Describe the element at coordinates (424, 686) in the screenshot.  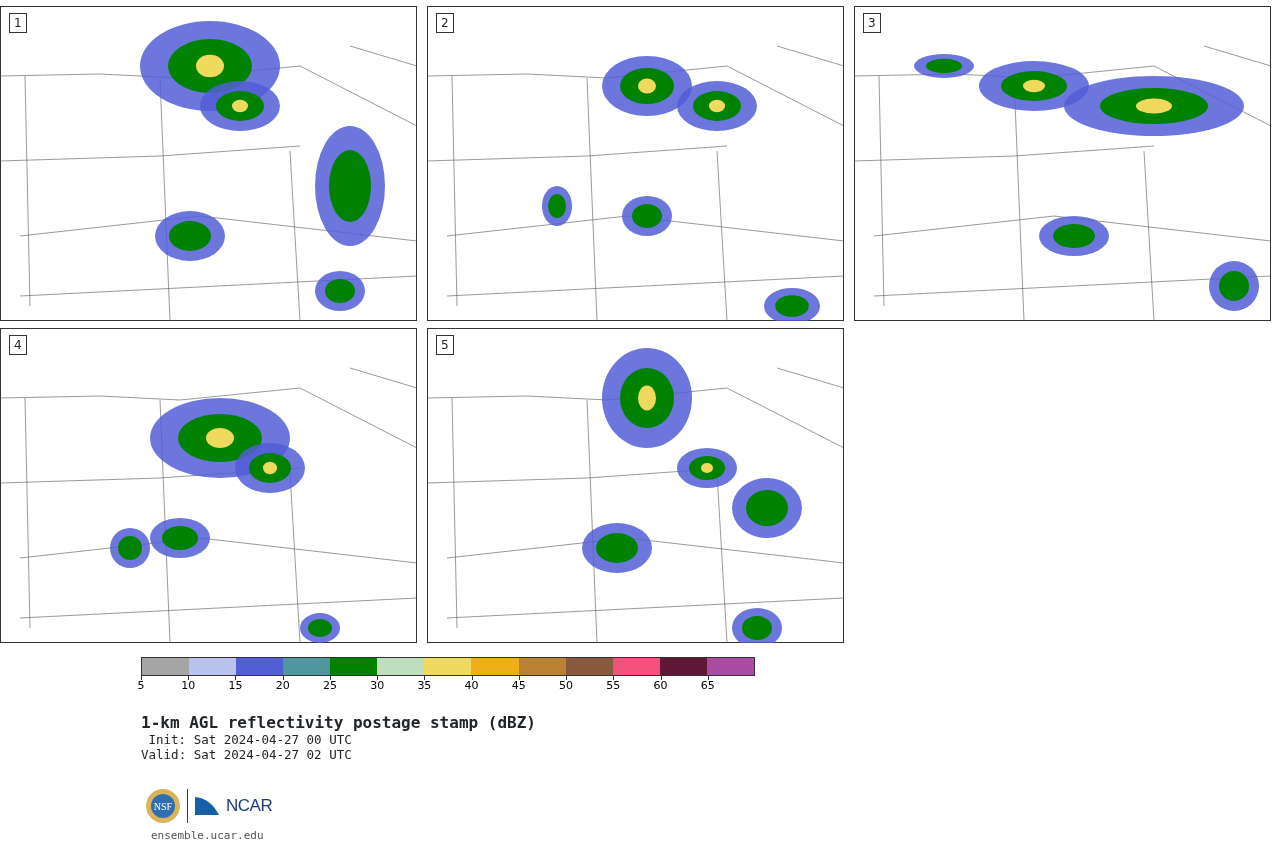
I see `tick-label: 35` at that location.